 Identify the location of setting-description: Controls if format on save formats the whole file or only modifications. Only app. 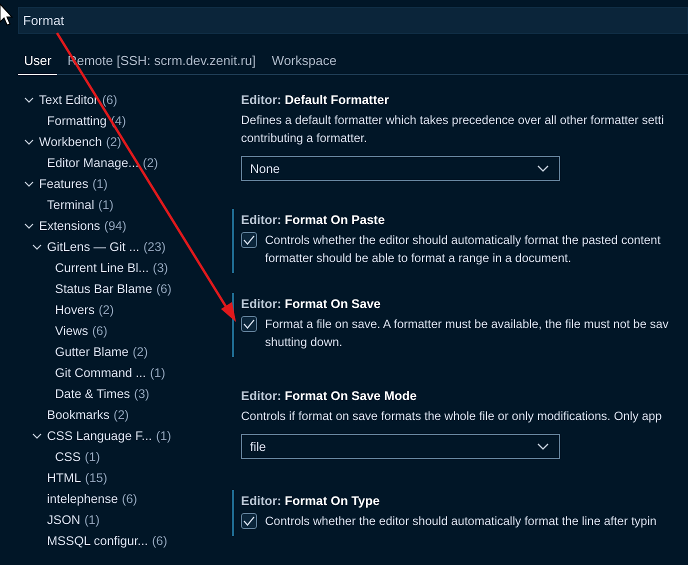
(452, 416).